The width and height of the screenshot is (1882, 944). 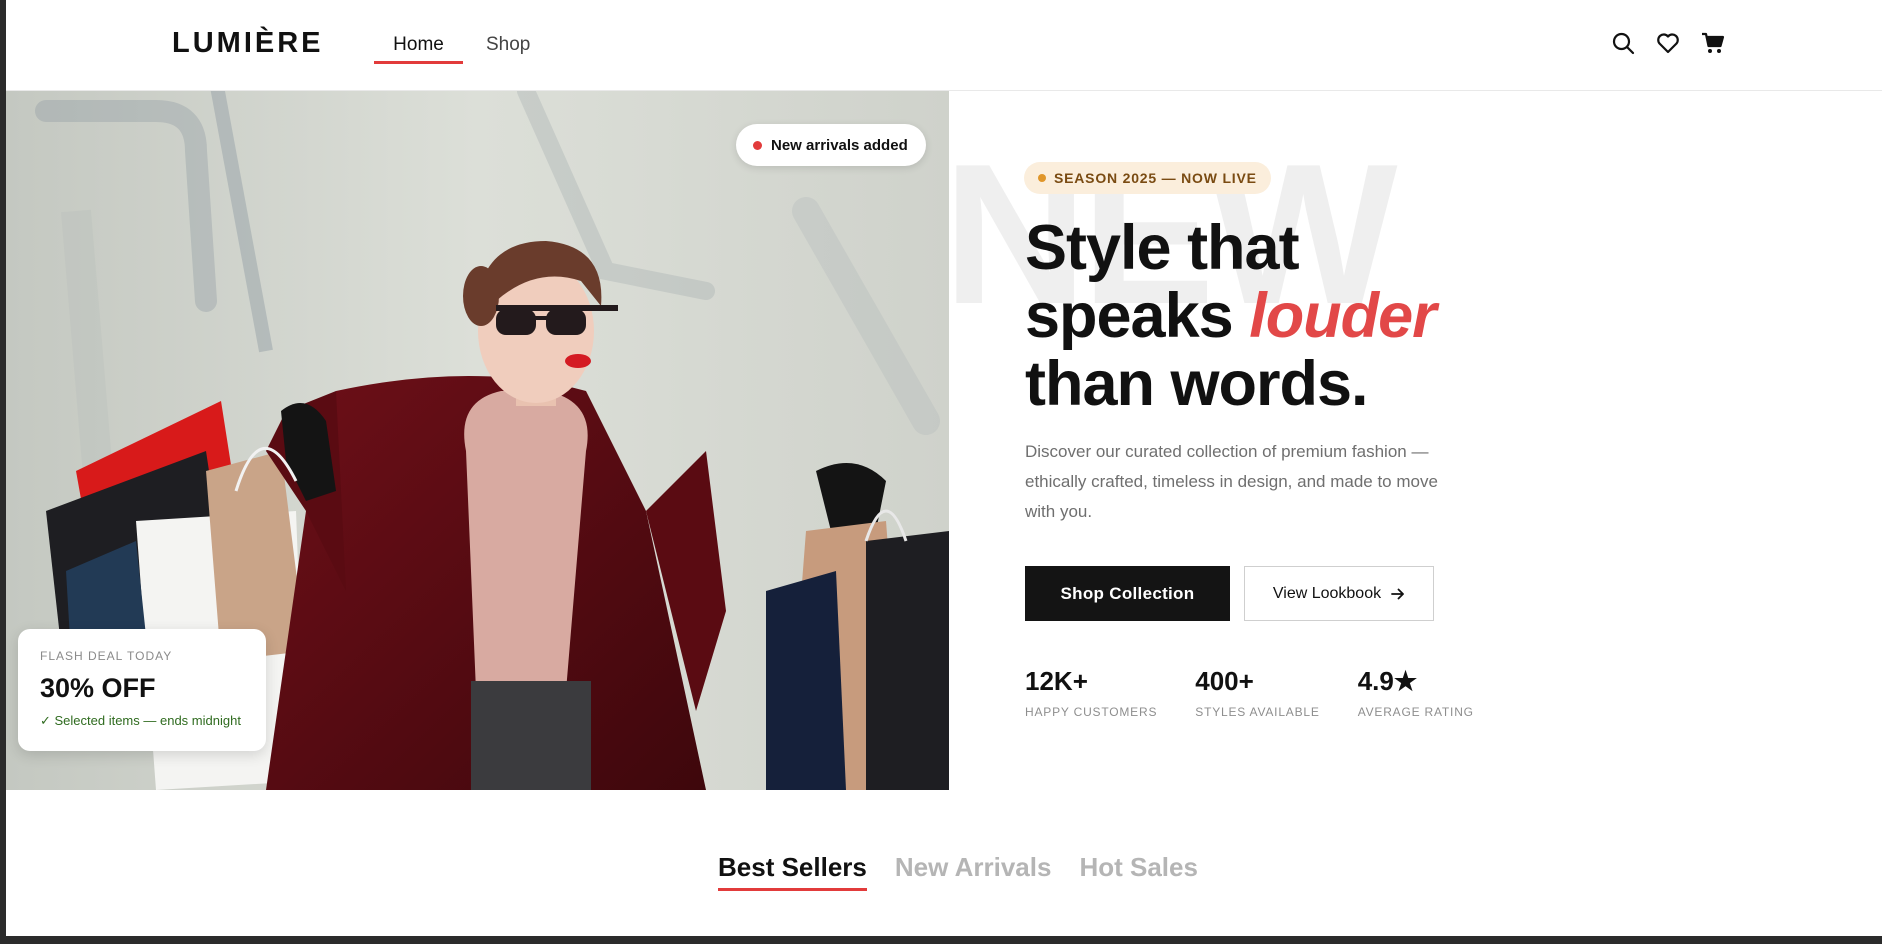 I want to click on stat-value: 400+, so click(x=1224, y=681).